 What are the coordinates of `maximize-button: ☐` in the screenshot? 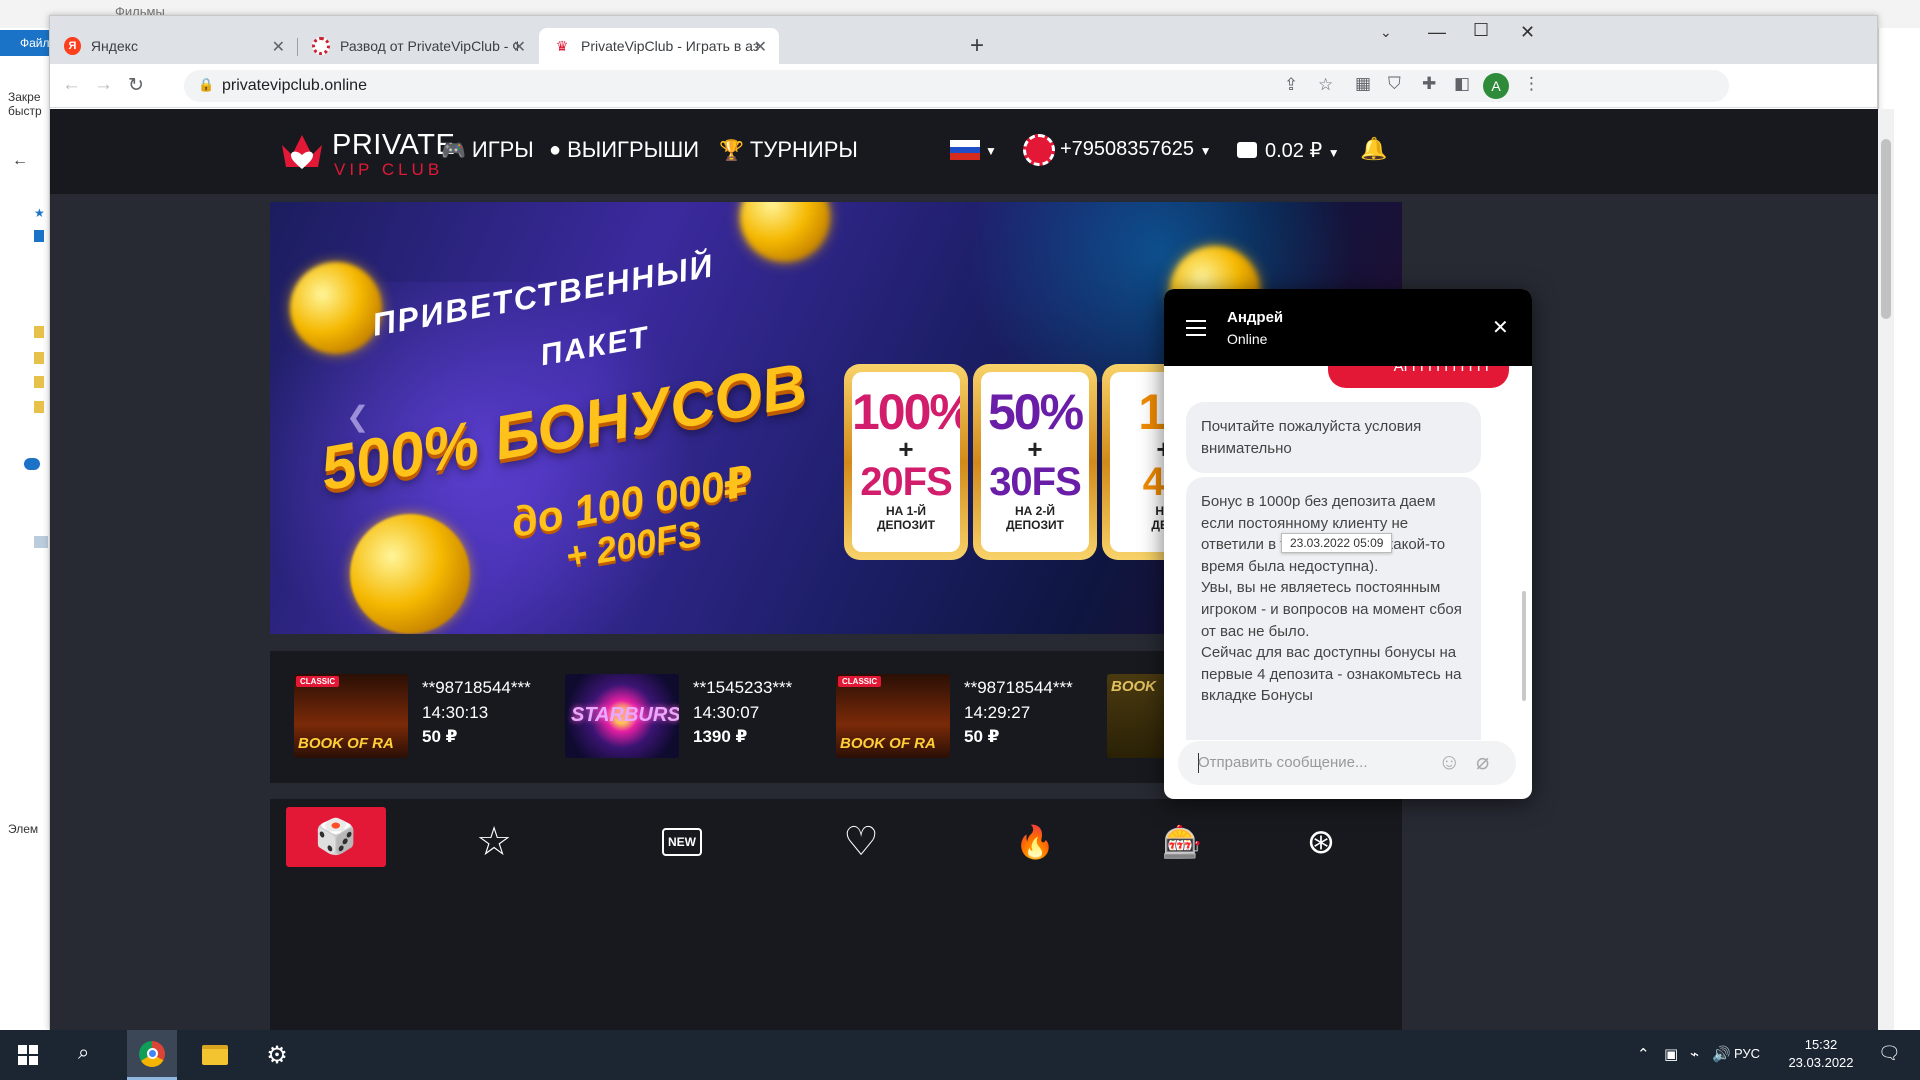 It's located at (1481, 30).